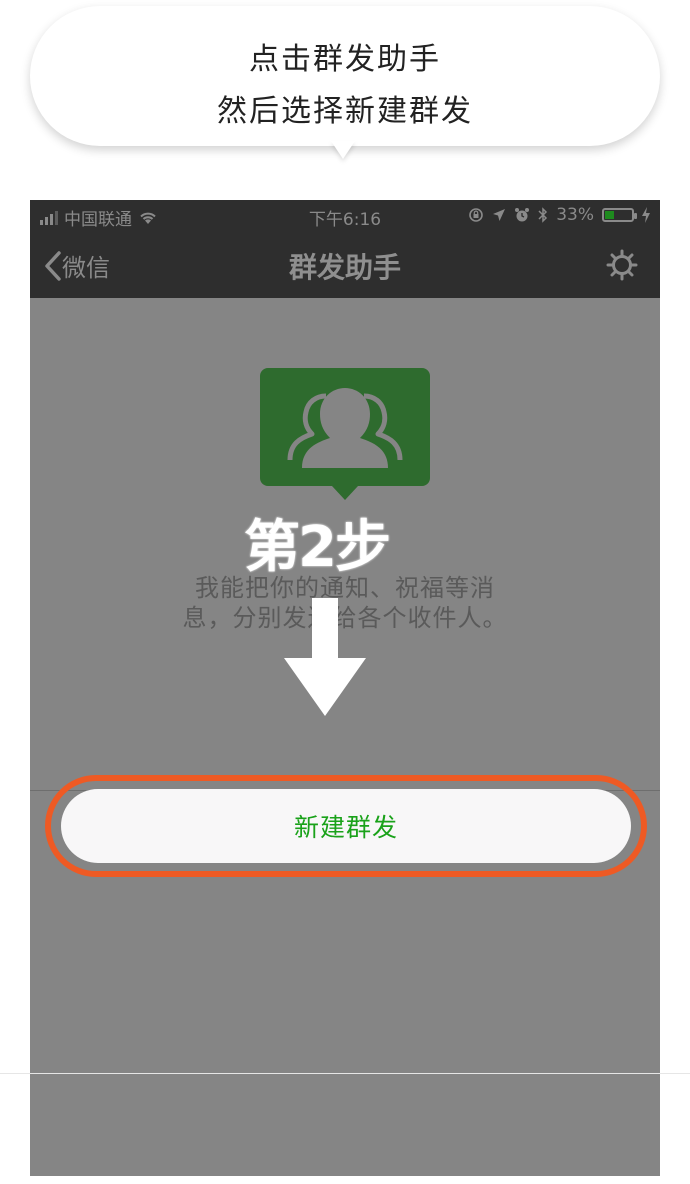 The height and width of the screenshot is (1184, 690). I want to click on orientation-lock-icon, so click(476, 215).